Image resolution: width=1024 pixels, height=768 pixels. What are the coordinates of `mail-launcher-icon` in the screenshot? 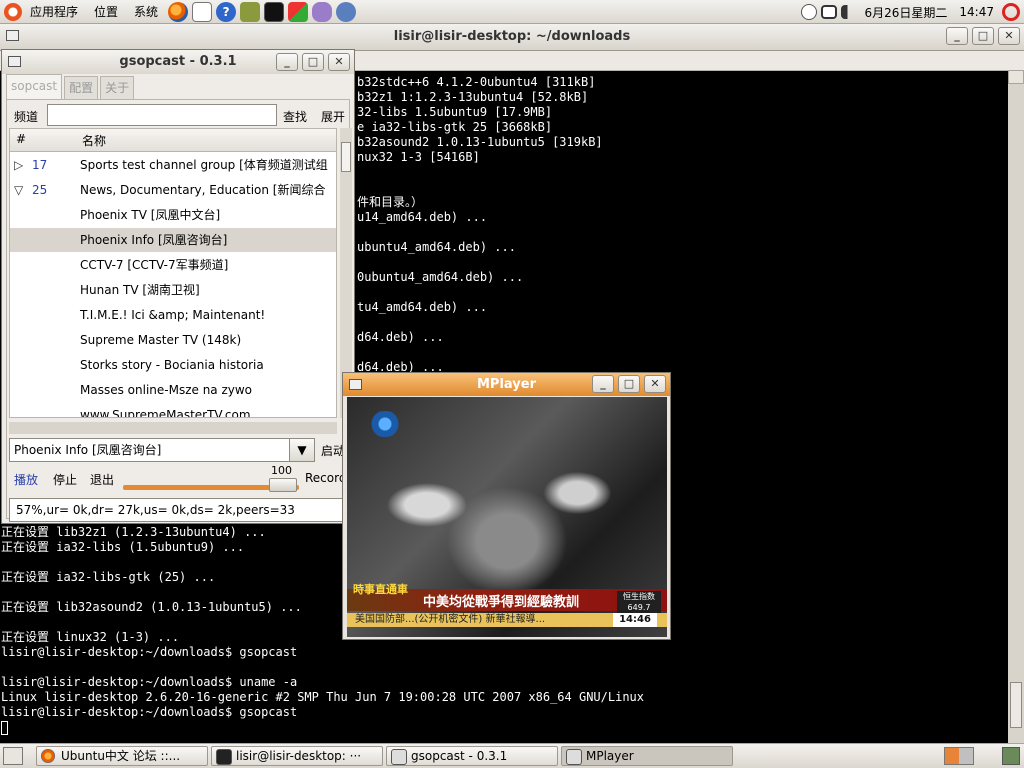 It's located at (202, 11).